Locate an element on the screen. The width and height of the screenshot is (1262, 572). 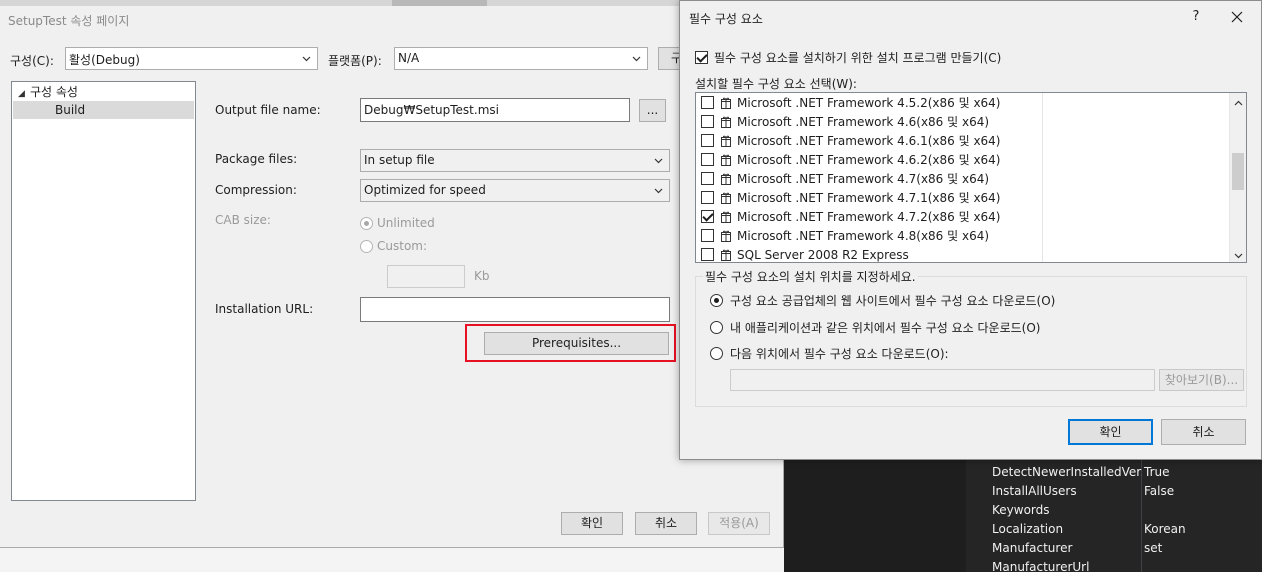
property-name: DetectNewerInstalledVersio is located at coordinates (1067, 472).